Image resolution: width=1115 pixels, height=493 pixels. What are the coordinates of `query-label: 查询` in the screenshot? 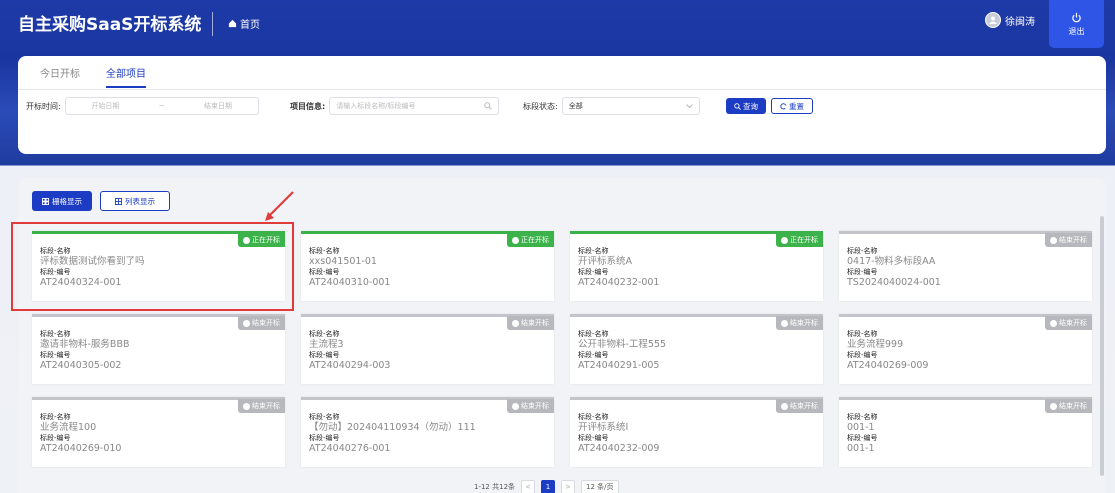 It's located at (750, 106).